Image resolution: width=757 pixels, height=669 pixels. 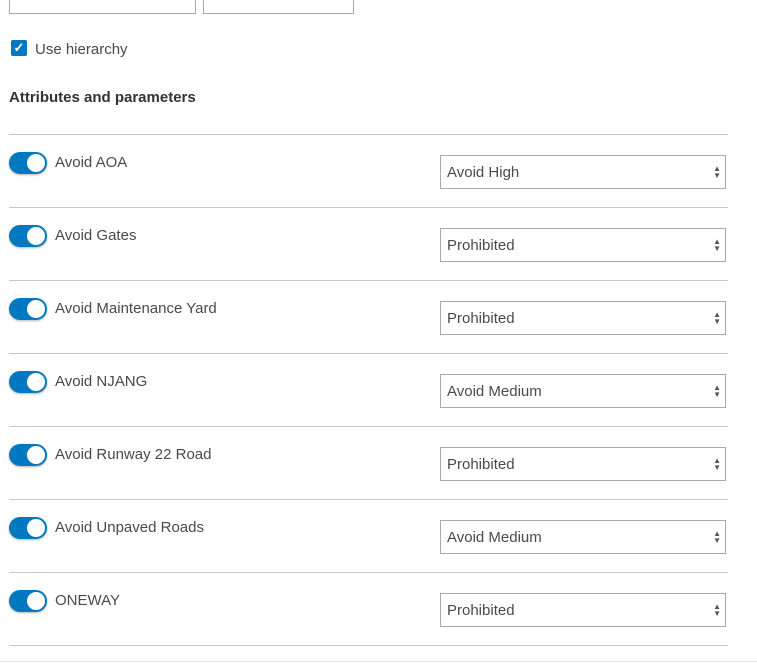 I want to click on select-value: Avoid High, so click(x=483, y=172).